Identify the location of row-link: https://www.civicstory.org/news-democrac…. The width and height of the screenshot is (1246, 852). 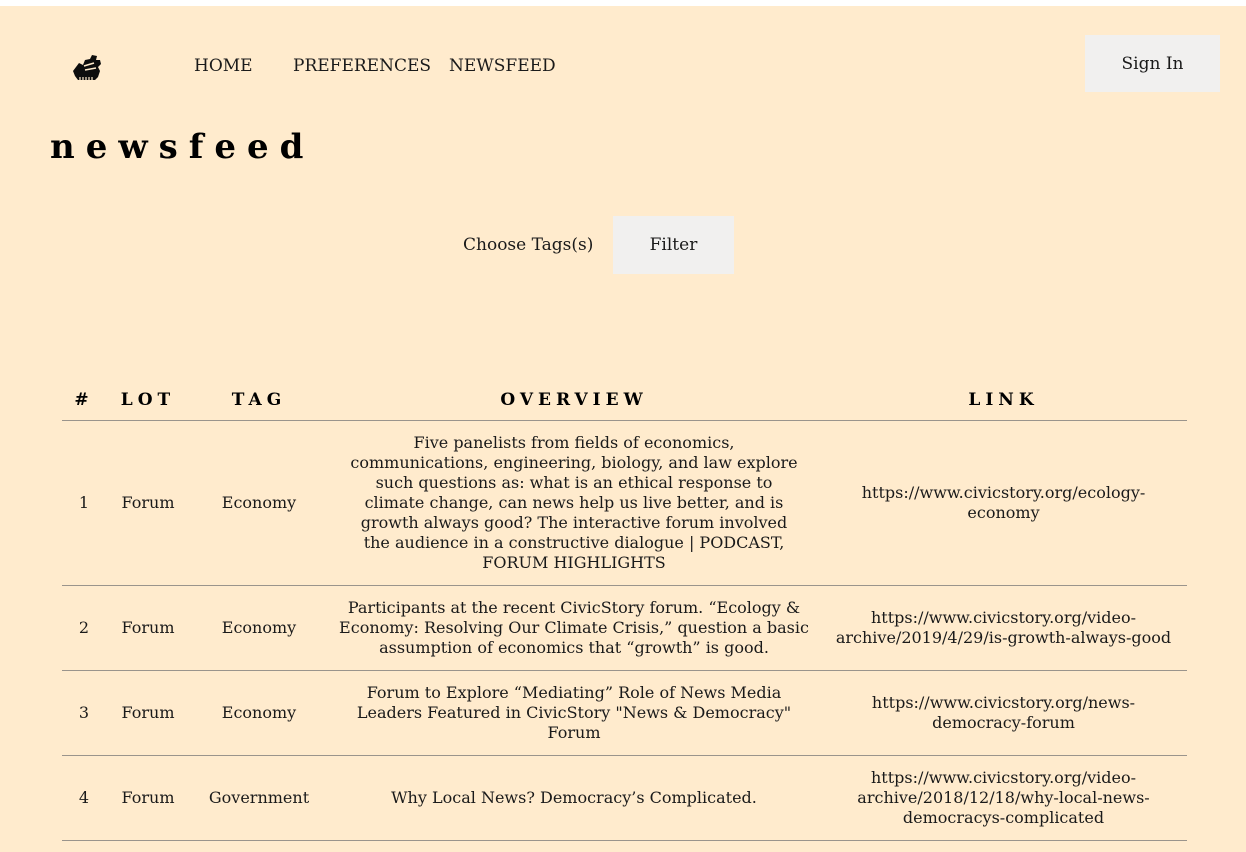
(1003, 712).